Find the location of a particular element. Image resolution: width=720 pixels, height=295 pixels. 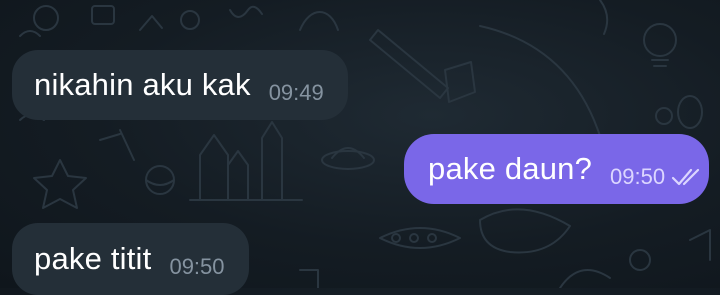

message-bubble-outgoing: pake daun? 09:50 is located at coordinates (557, 169).